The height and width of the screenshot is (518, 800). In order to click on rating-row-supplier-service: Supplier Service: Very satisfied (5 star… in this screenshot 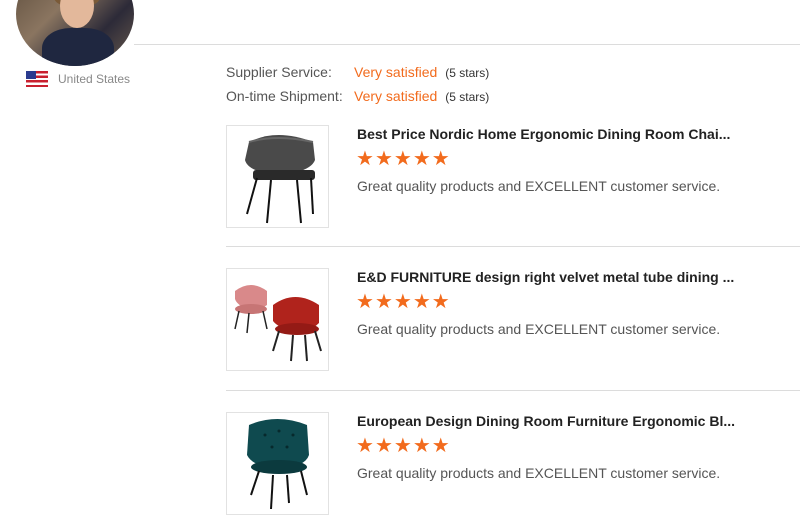, I will do `click(357, 76)`.